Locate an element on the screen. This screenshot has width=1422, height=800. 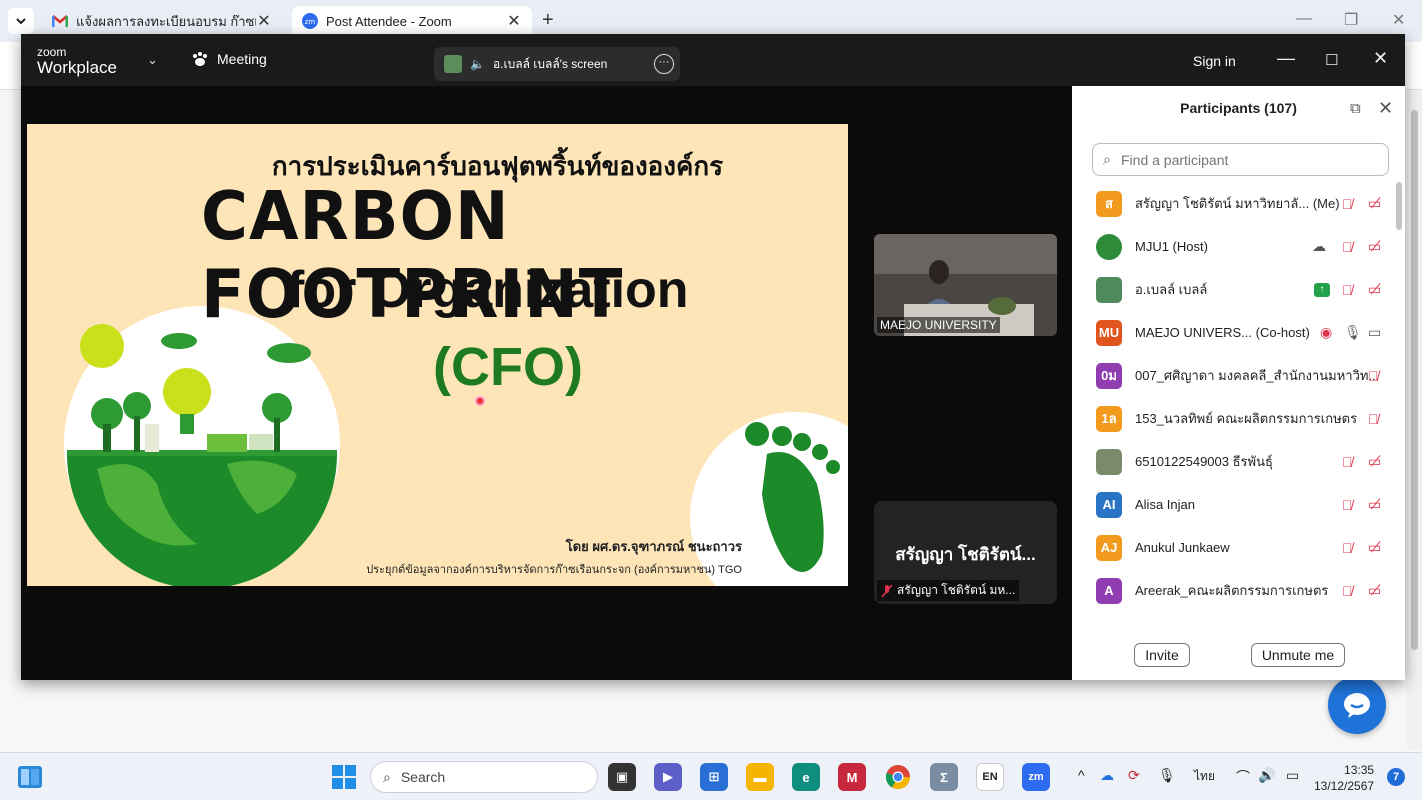
avatar: A is located at coordinates (1109, 590).